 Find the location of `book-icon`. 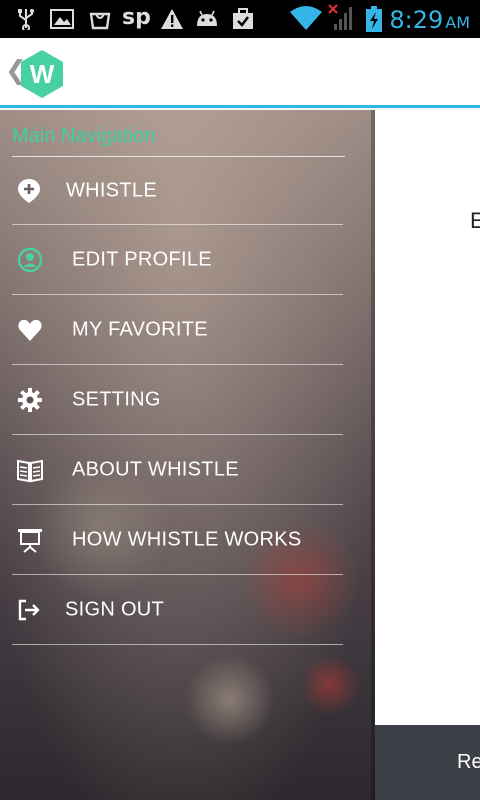

book-icon is located at coordinates (30, 470).